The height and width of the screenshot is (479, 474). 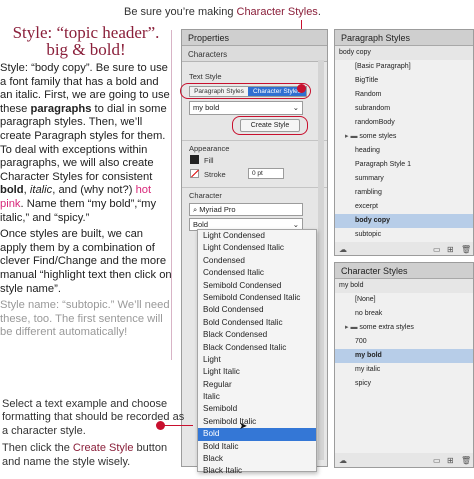 What do you see at coordinates (321, 260) in the screenshot?
I see `scrollbar` at bounding box center [321, 260].